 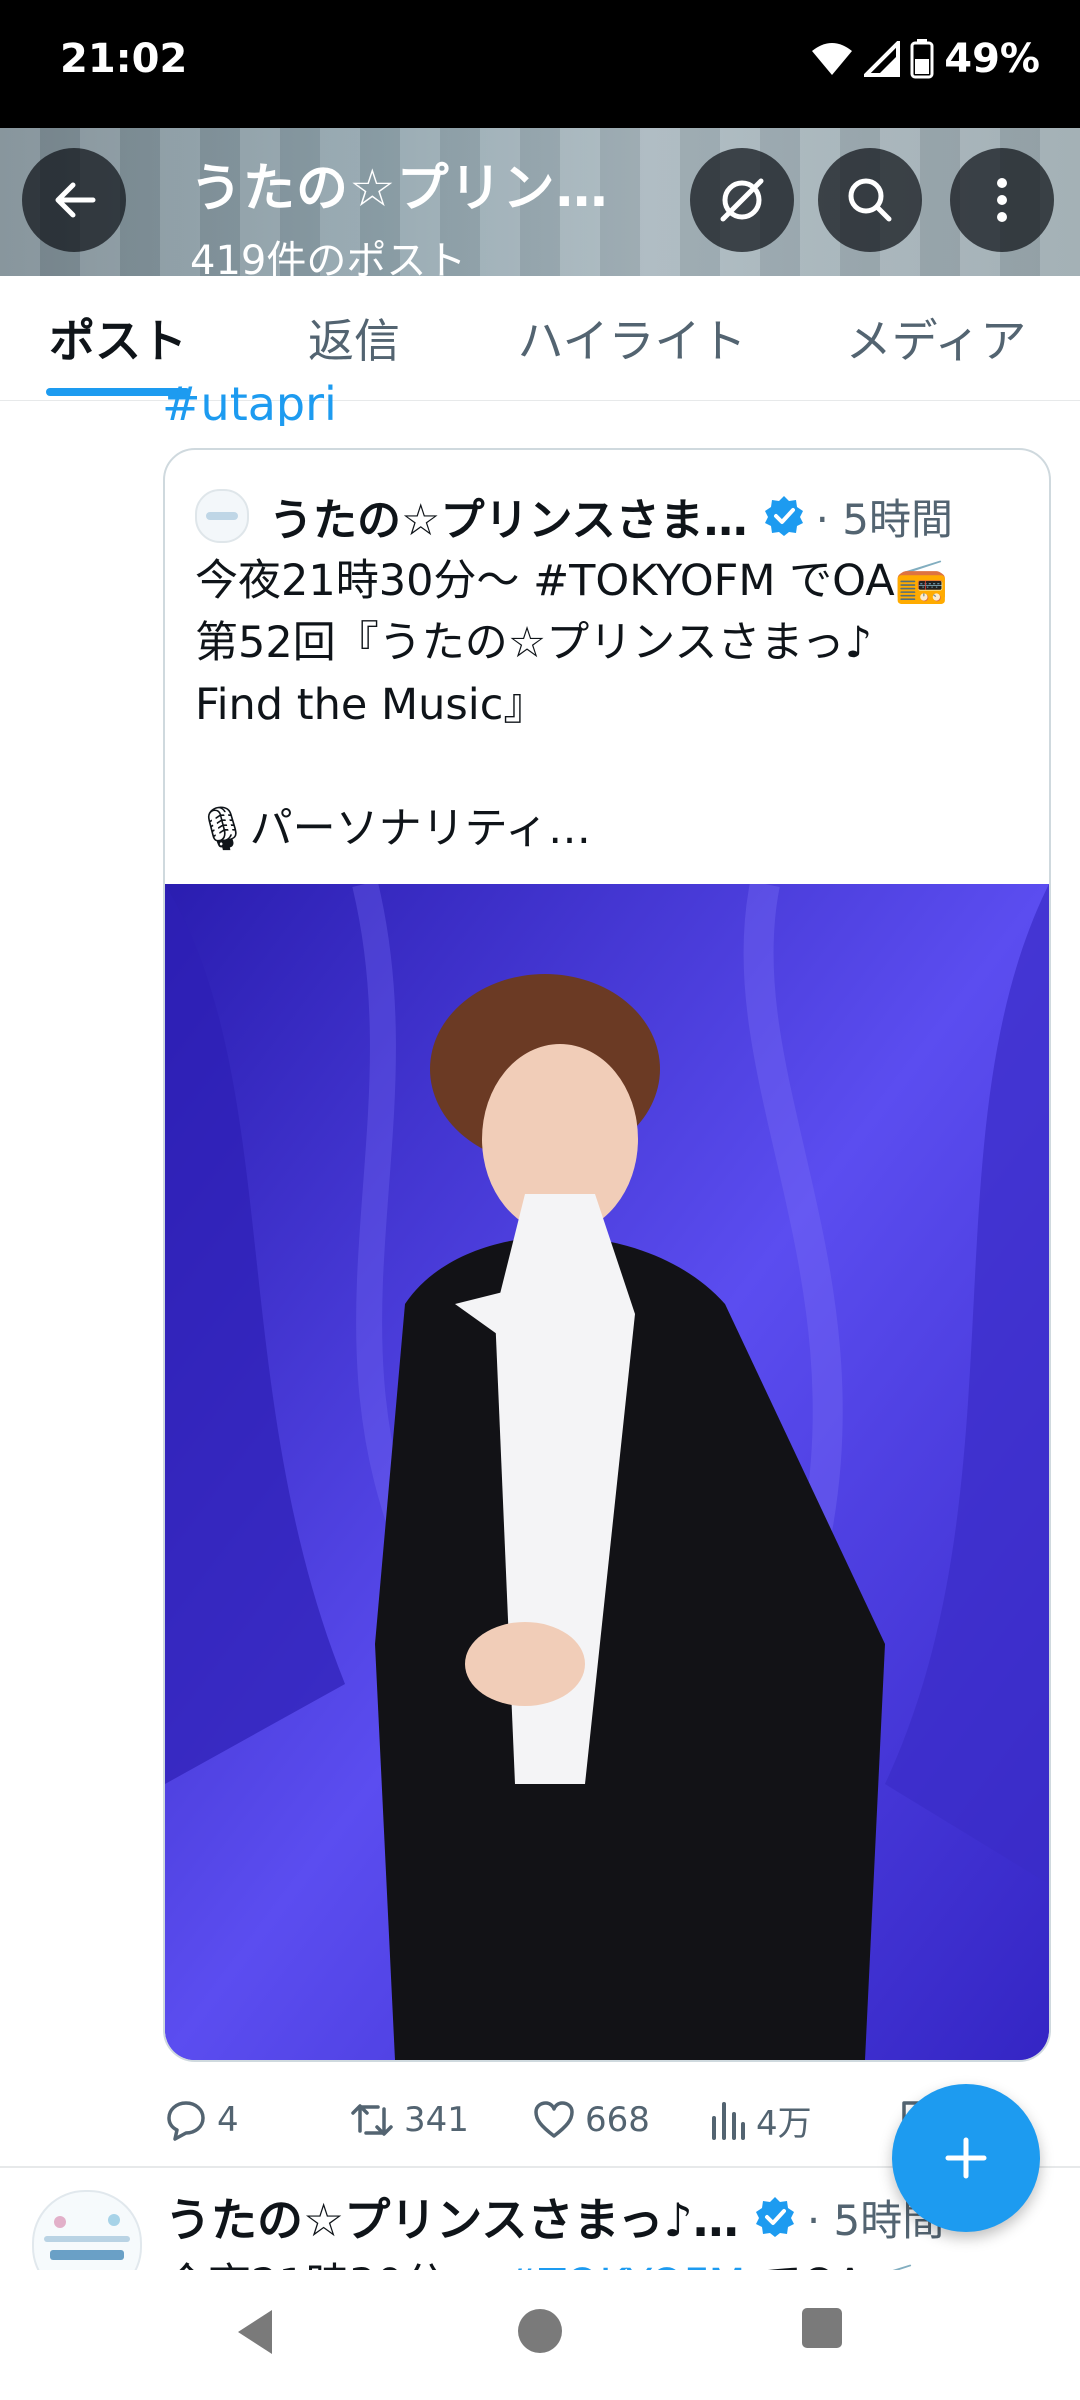 What do you see at coordinates (882, 59) in the screenshot?
I see `signal-icon` at bounding box center [882, 59].